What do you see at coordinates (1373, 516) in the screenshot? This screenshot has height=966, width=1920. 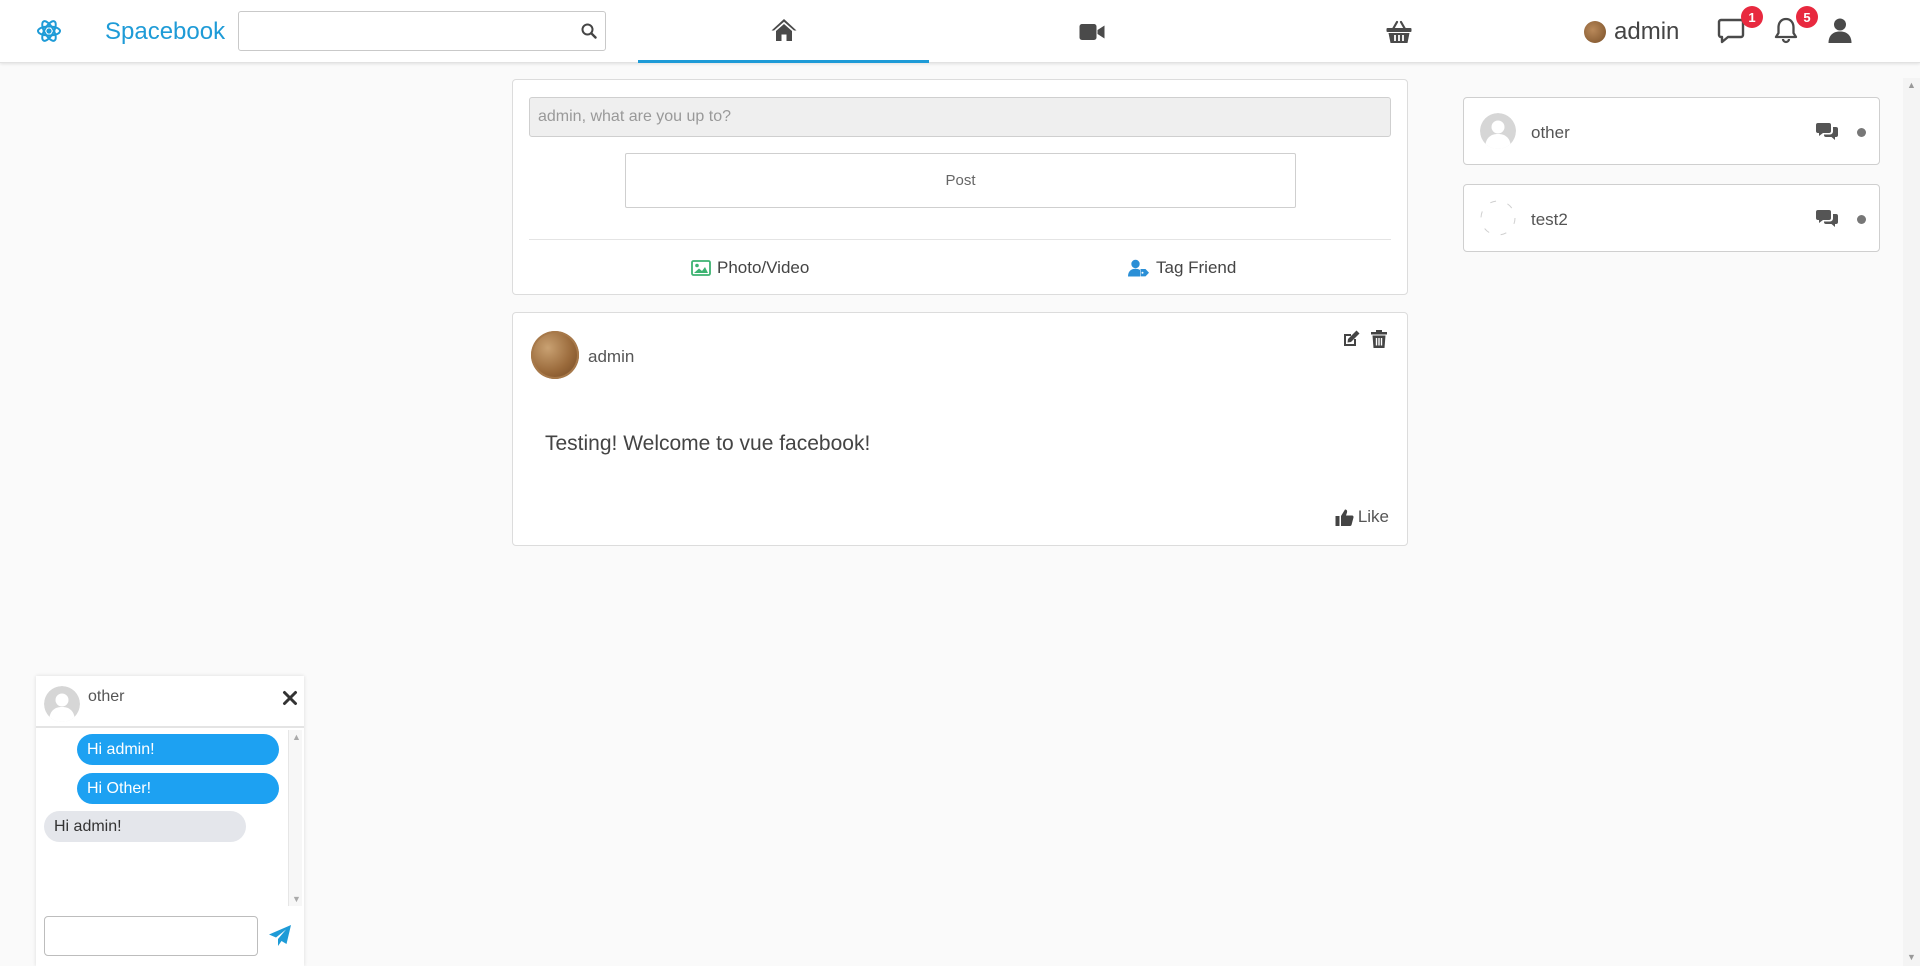 I see `like-label: Like` at bounding box center [1373, 516].